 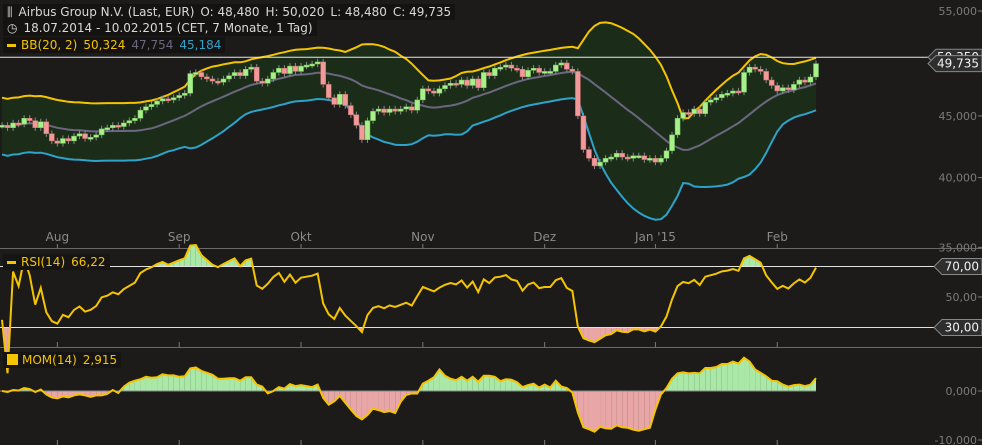 What do you see at coordinates (962, 328) in the screenshot?
I see `price-tag-label: 30,00` at bounding box center [962, 328].